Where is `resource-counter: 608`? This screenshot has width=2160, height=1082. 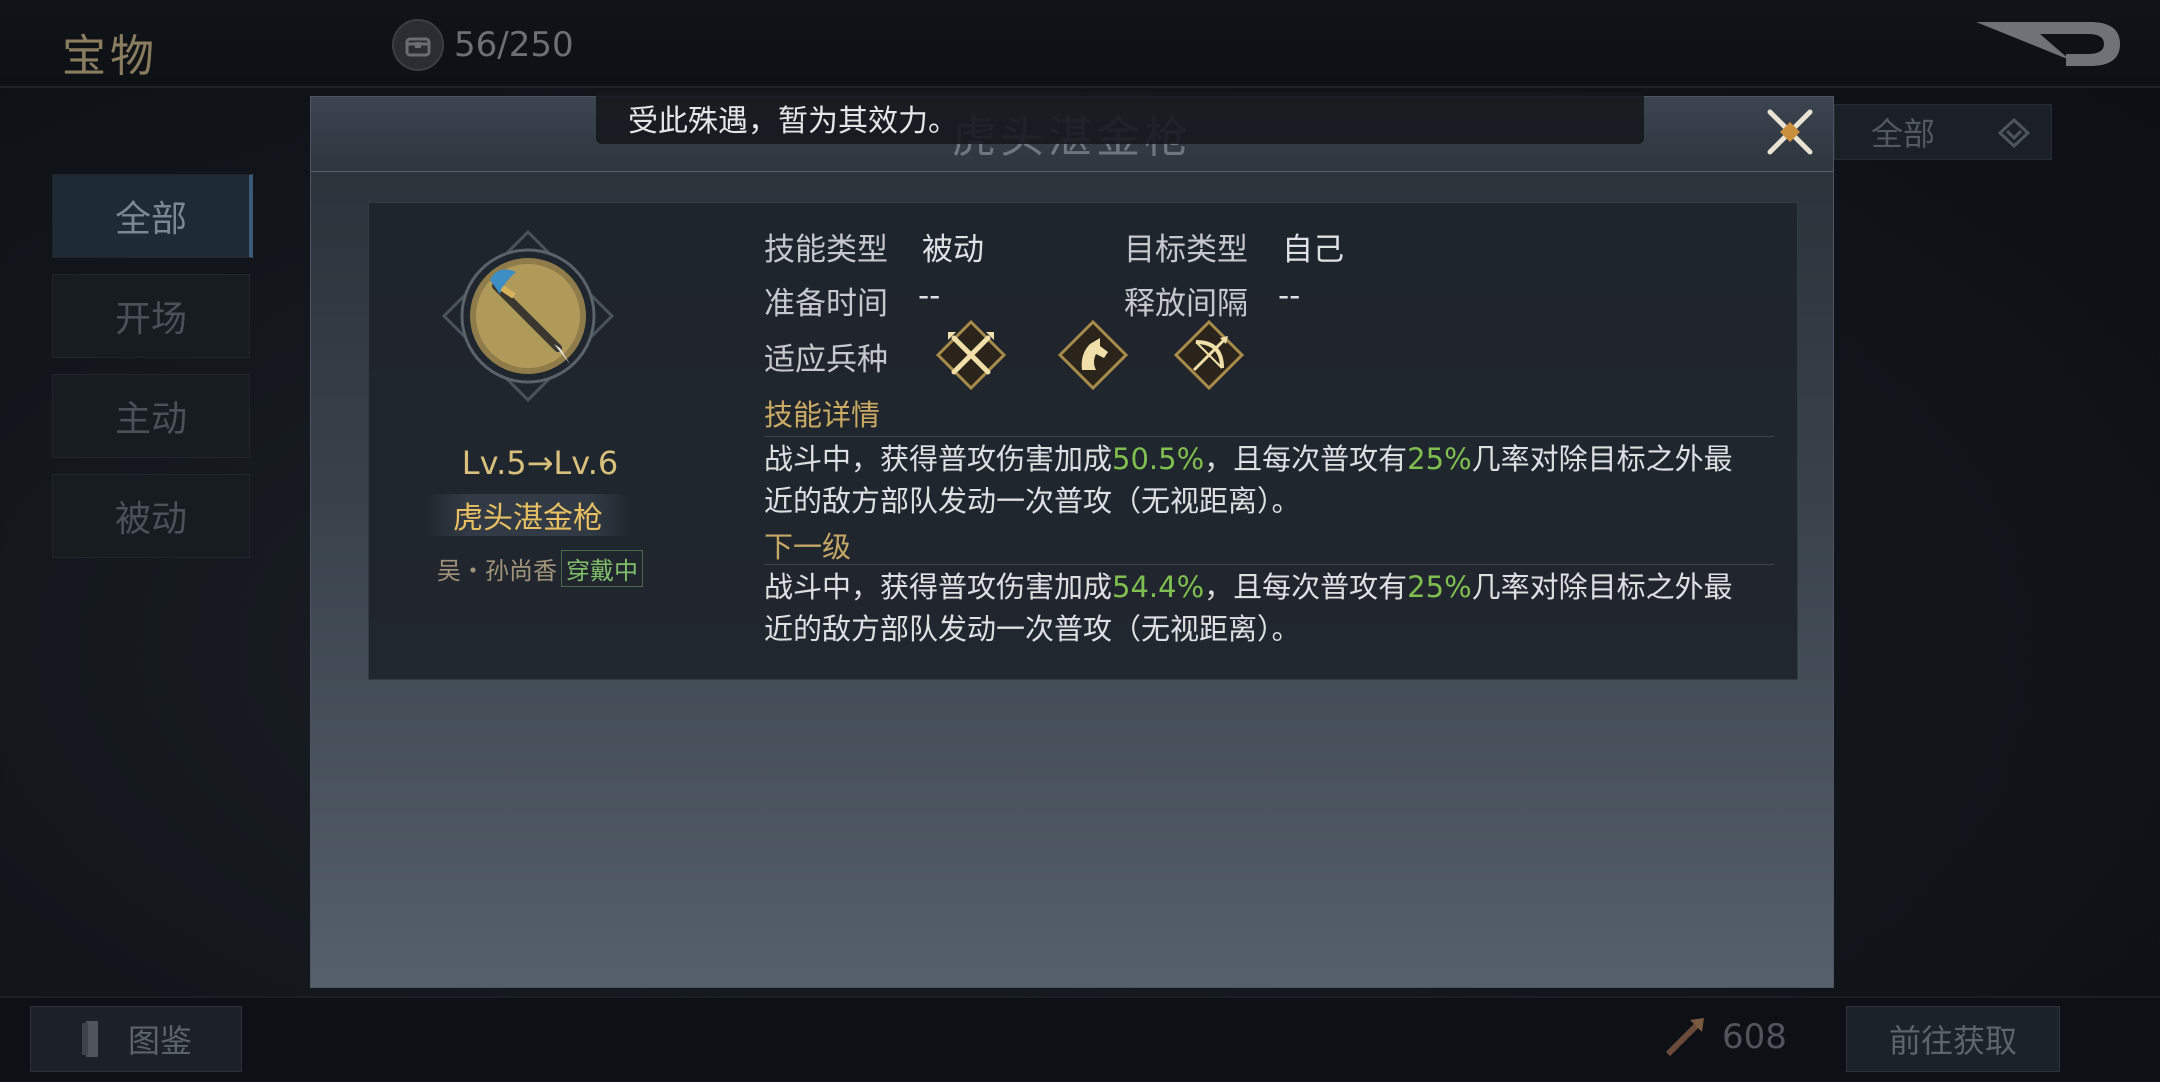 resource-counter: 608 is located at coordinates (1723, 1037).